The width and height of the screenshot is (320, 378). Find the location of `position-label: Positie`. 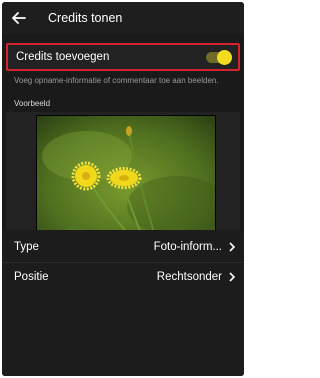

position-label: Positie is located at coordinates (31, 277).